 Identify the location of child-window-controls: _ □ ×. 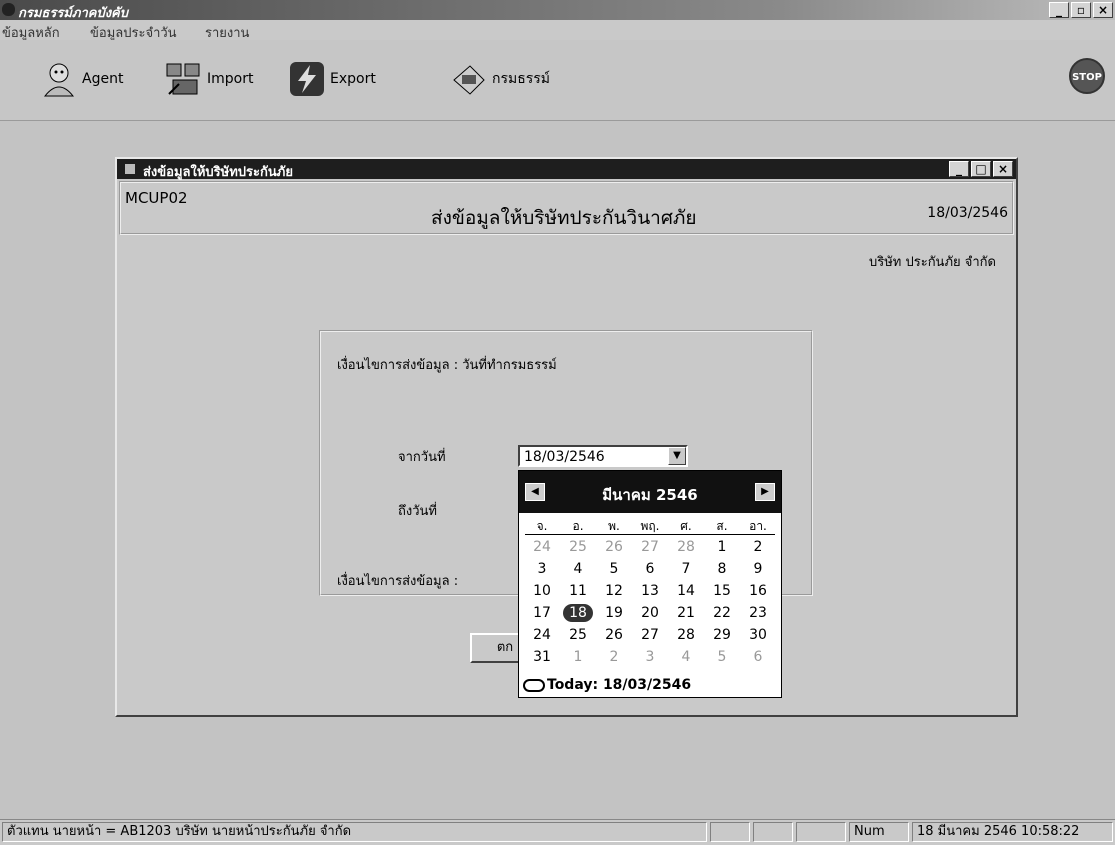
(981, 169).